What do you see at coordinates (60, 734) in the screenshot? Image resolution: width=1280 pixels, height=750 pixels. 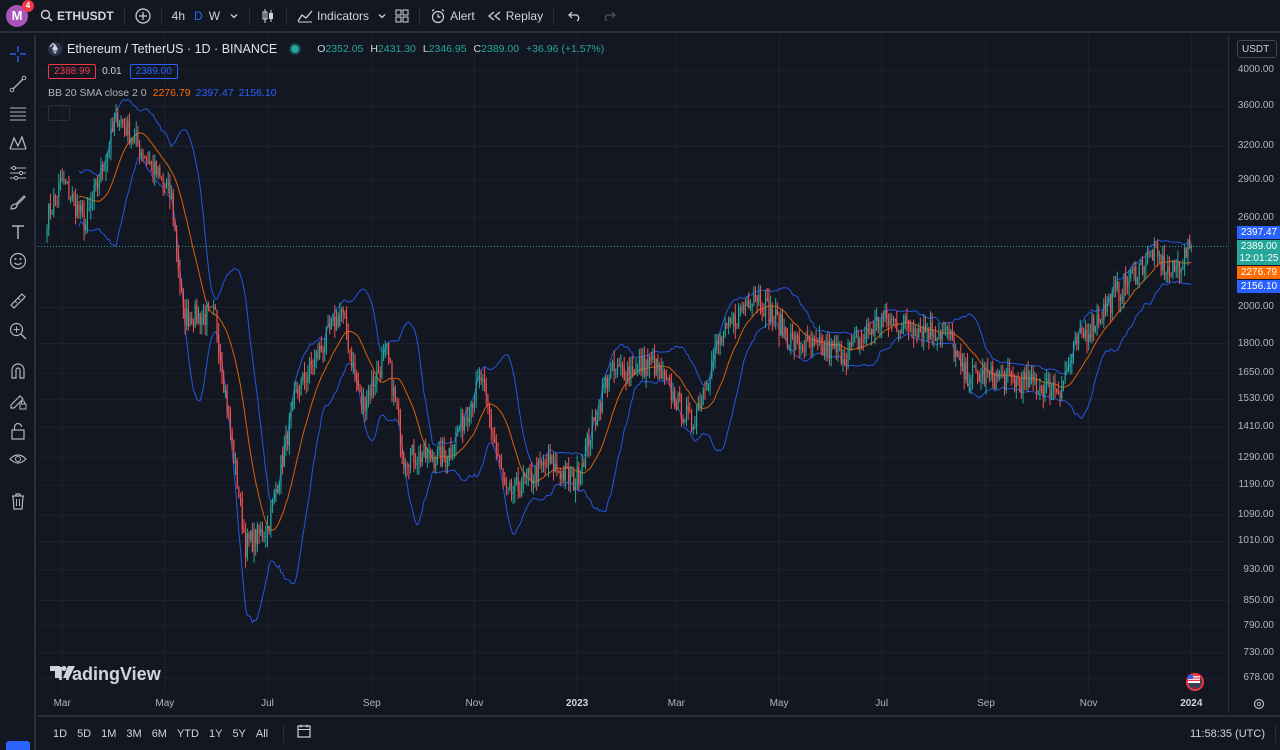 I see `range-button-1d: 1D` at bounding box center [60, 734].